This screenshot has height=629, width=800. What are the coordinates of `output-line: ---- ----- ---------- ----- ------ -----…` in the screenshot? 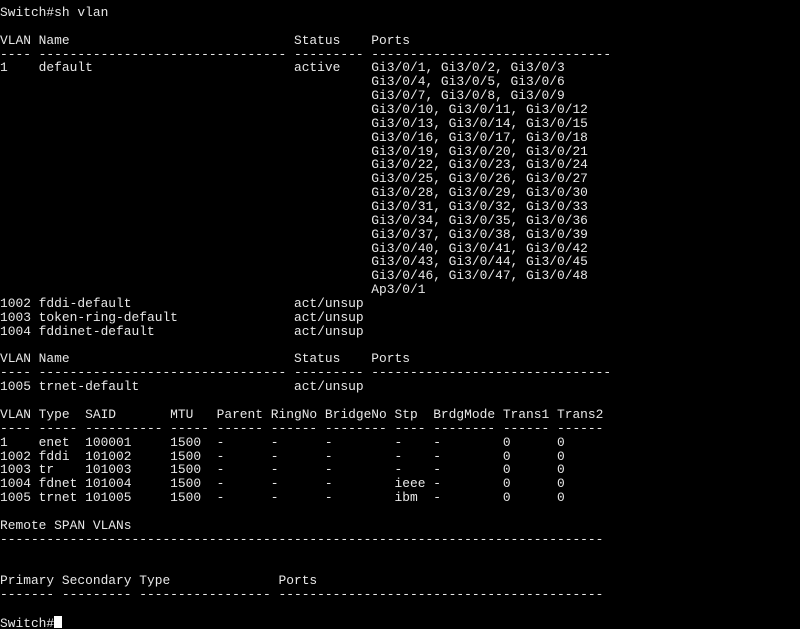 It's located at (302, 428).